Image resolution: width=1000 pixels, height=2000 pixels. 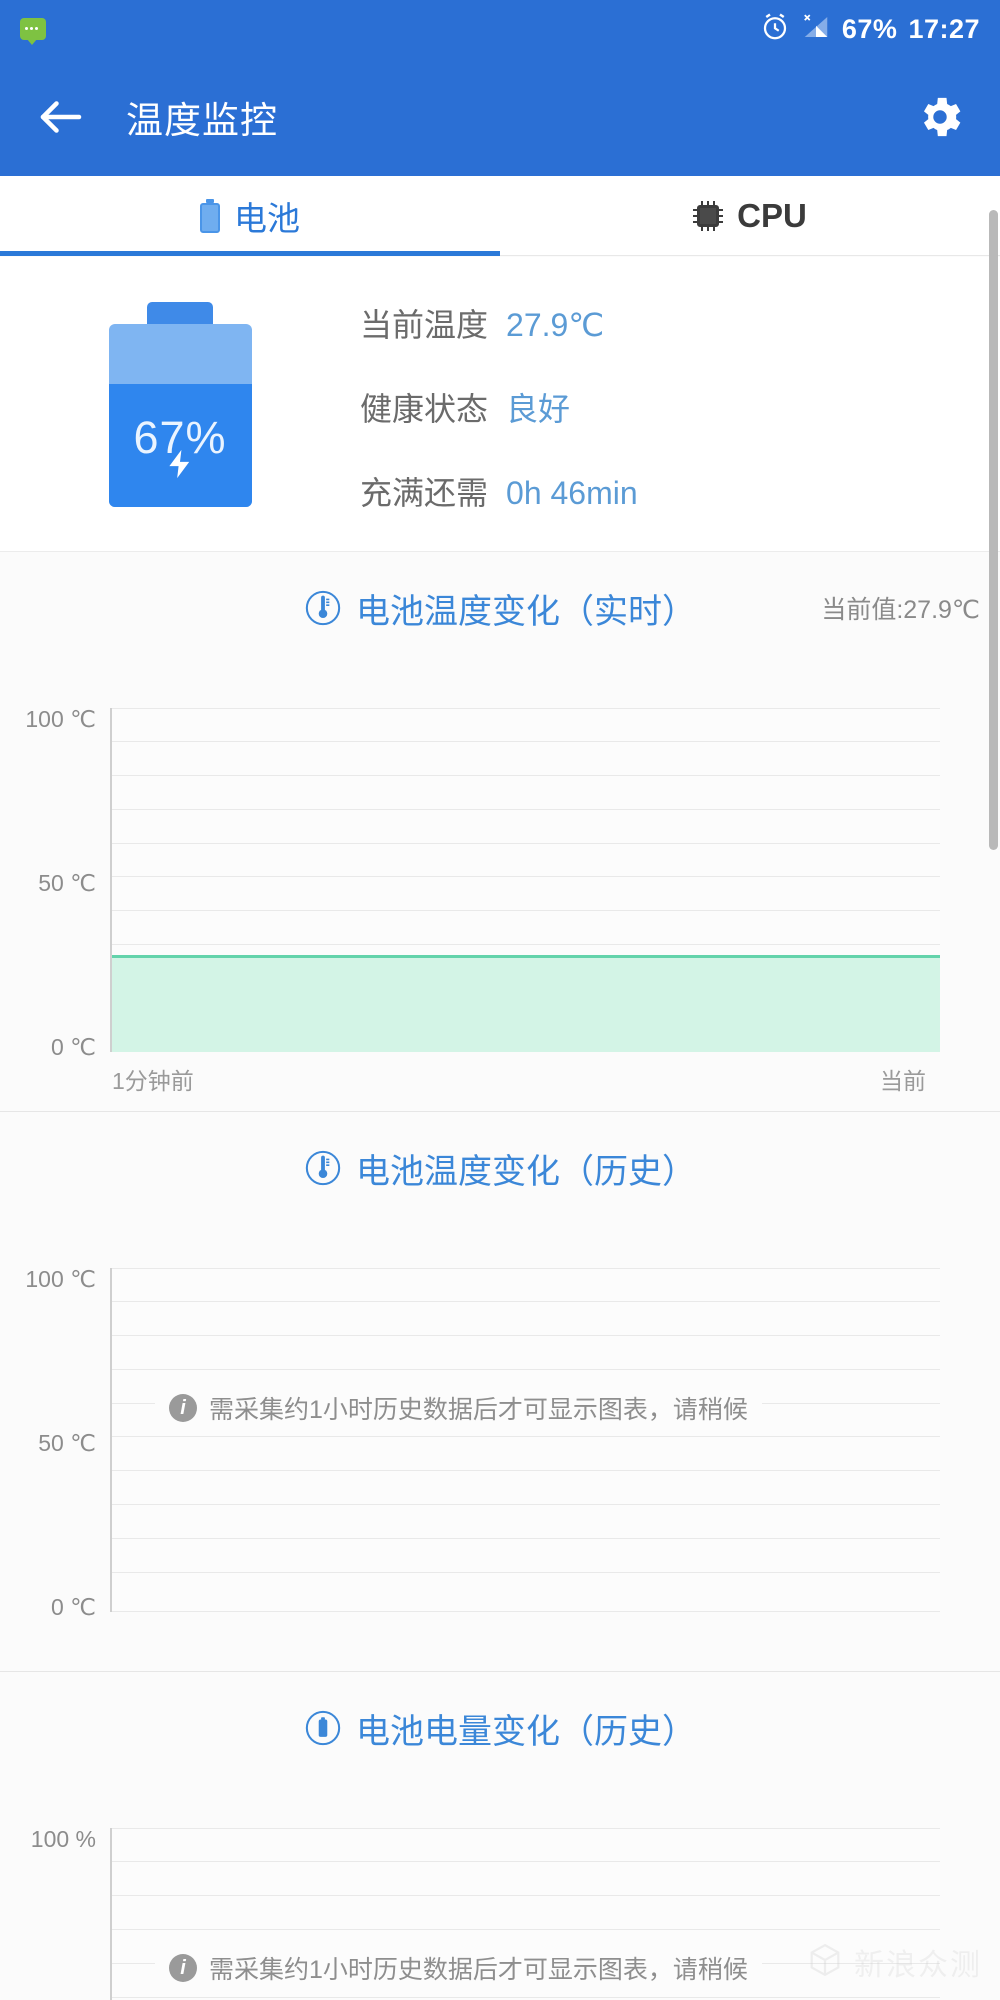 What do you see at coordinates (499, 407) in the screenshot?
I see `info-row-health: 健康状态 良好` at bounding box center [499, 407].